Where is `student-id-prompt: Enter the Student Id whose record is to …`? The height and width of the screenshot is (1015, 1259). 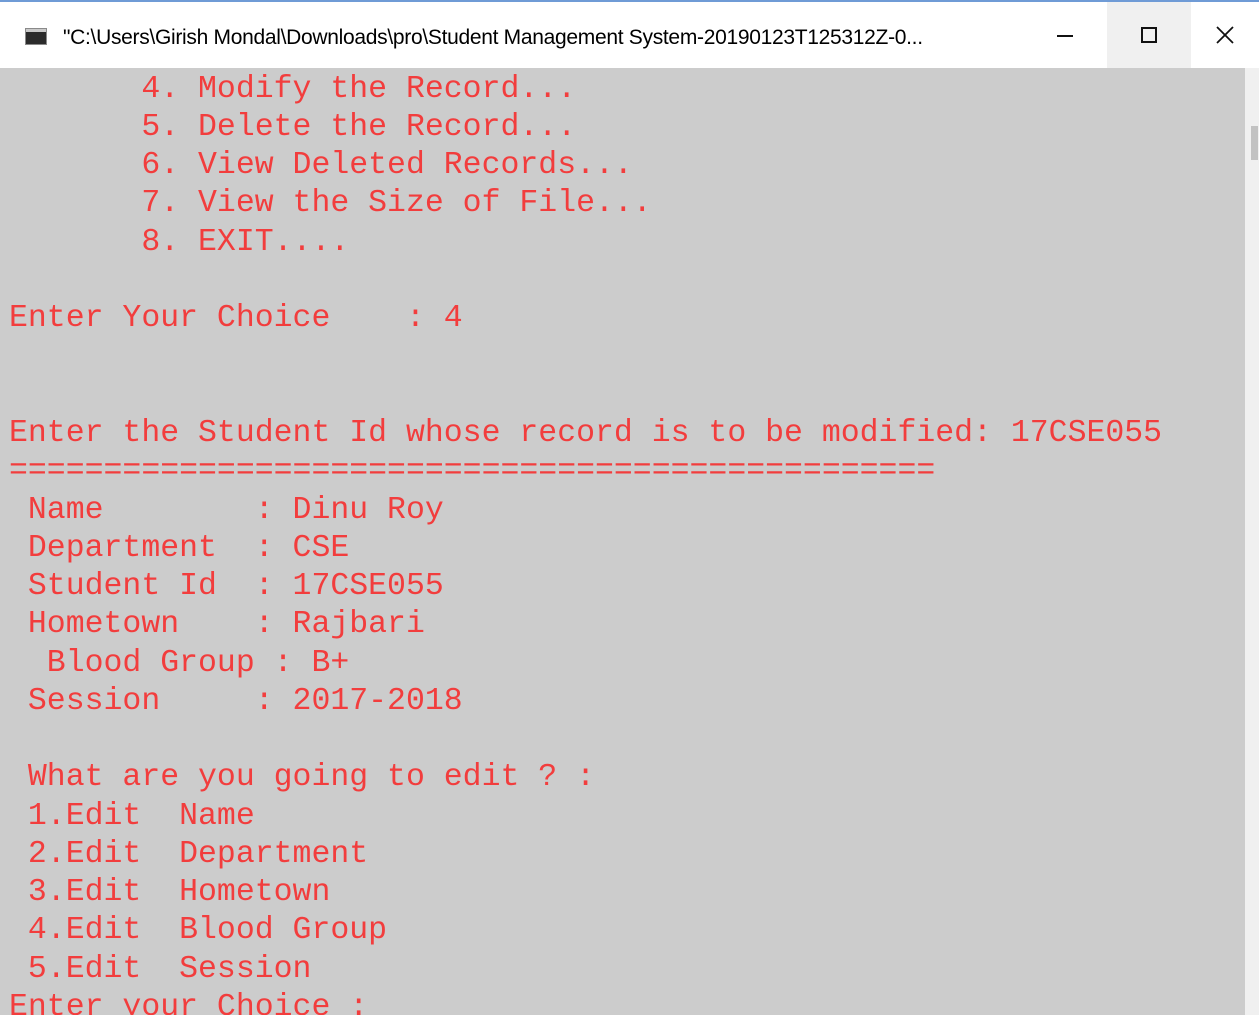
student-id-prompt: Enter the Student Id whose record is to … is located at coordinates (586, 433).